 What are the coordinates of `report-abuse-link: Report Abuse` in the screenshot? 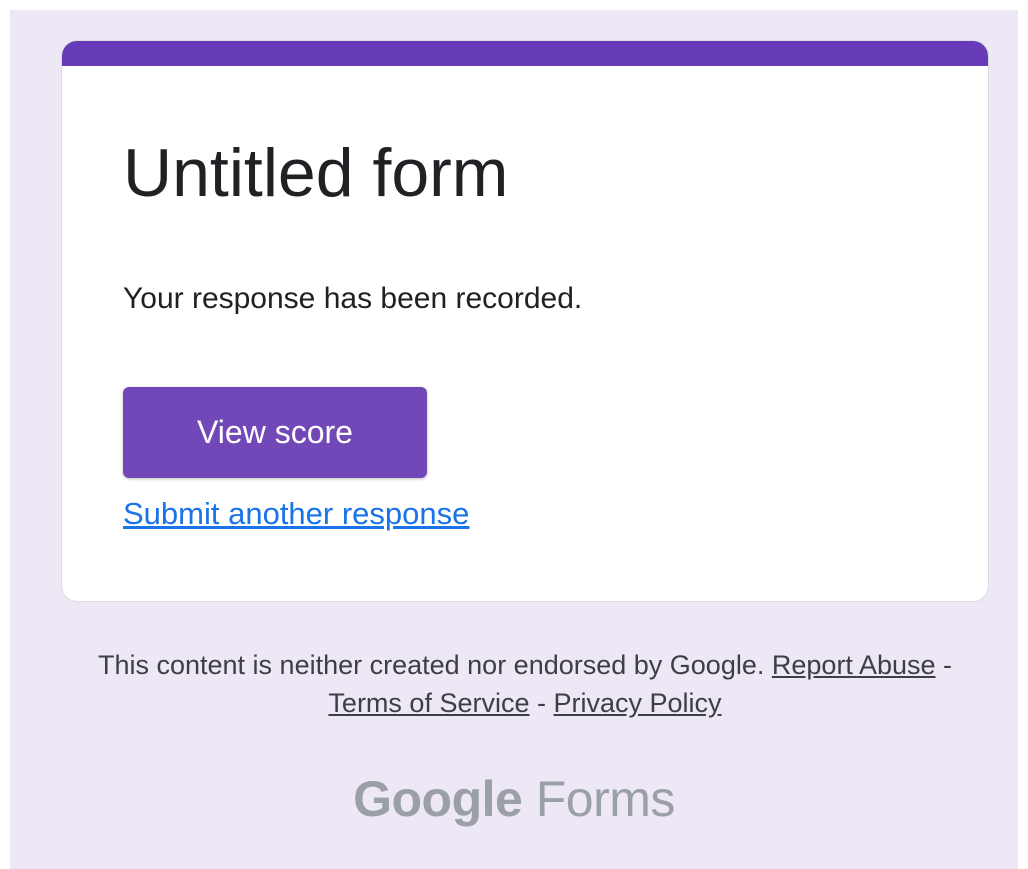 It's located at (854, 665).